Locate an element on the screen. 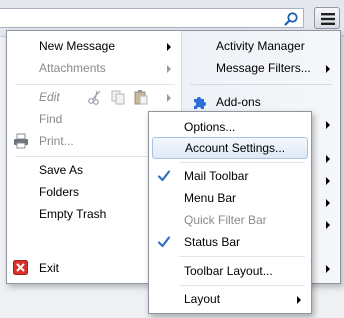 This screenshot has width=344, height=318. menu-item-activity-manager: Activity Manager is located at coordinates (261, 46).